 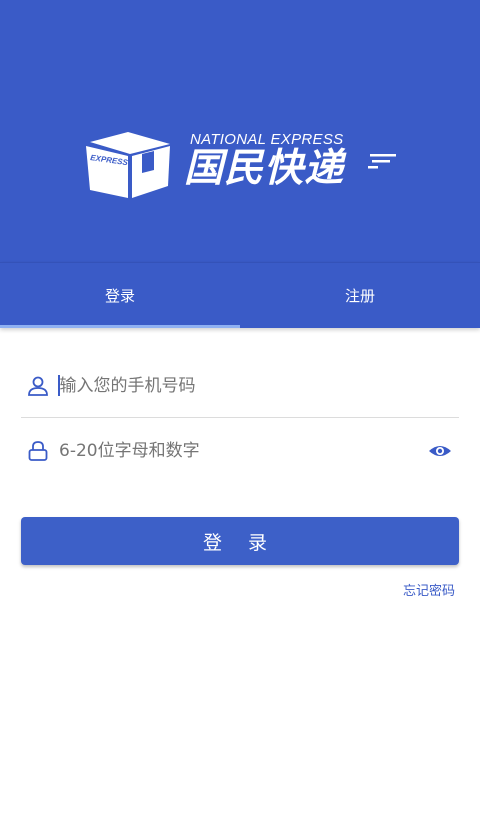 I want to click on tab-register-label: 注册, so click(x=359, y=296).